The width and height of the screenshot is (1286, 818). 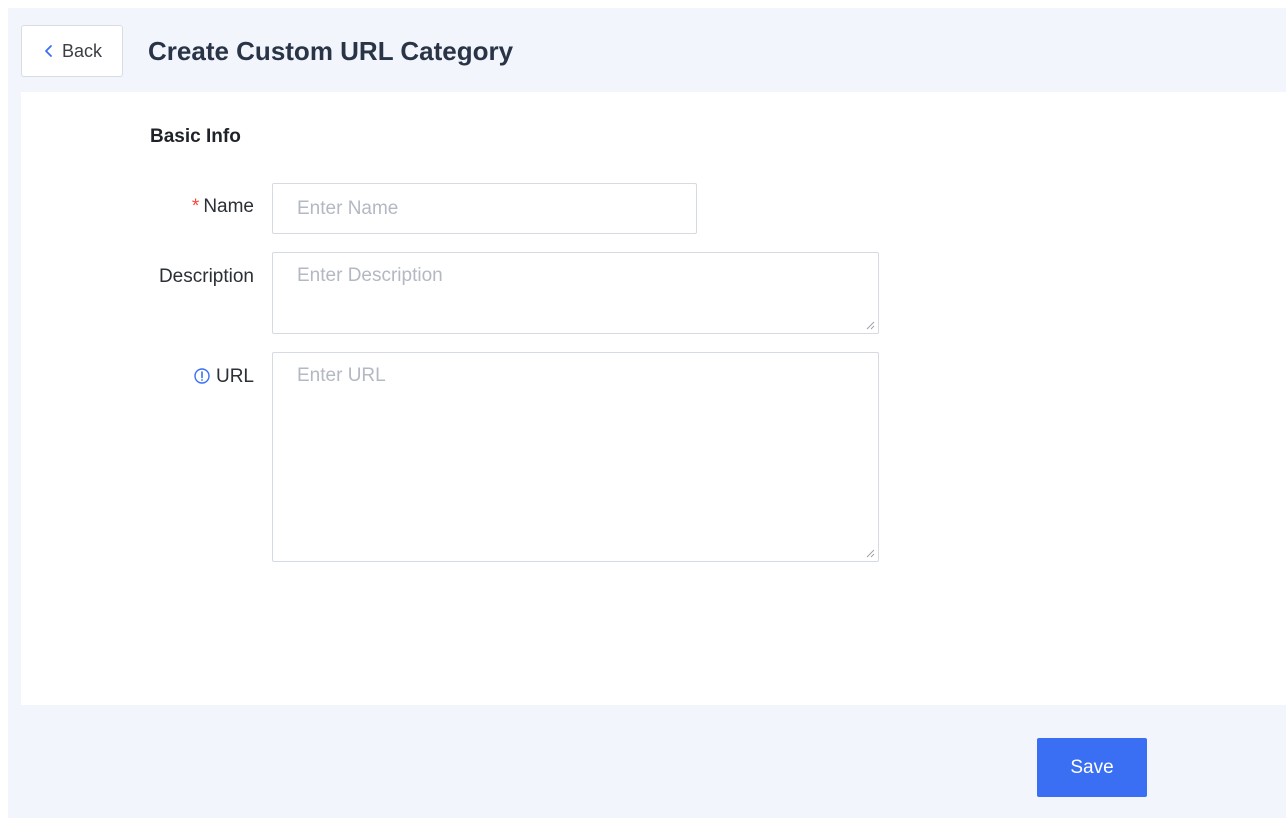 I want to click on name-input, so click(x=484, y=208).